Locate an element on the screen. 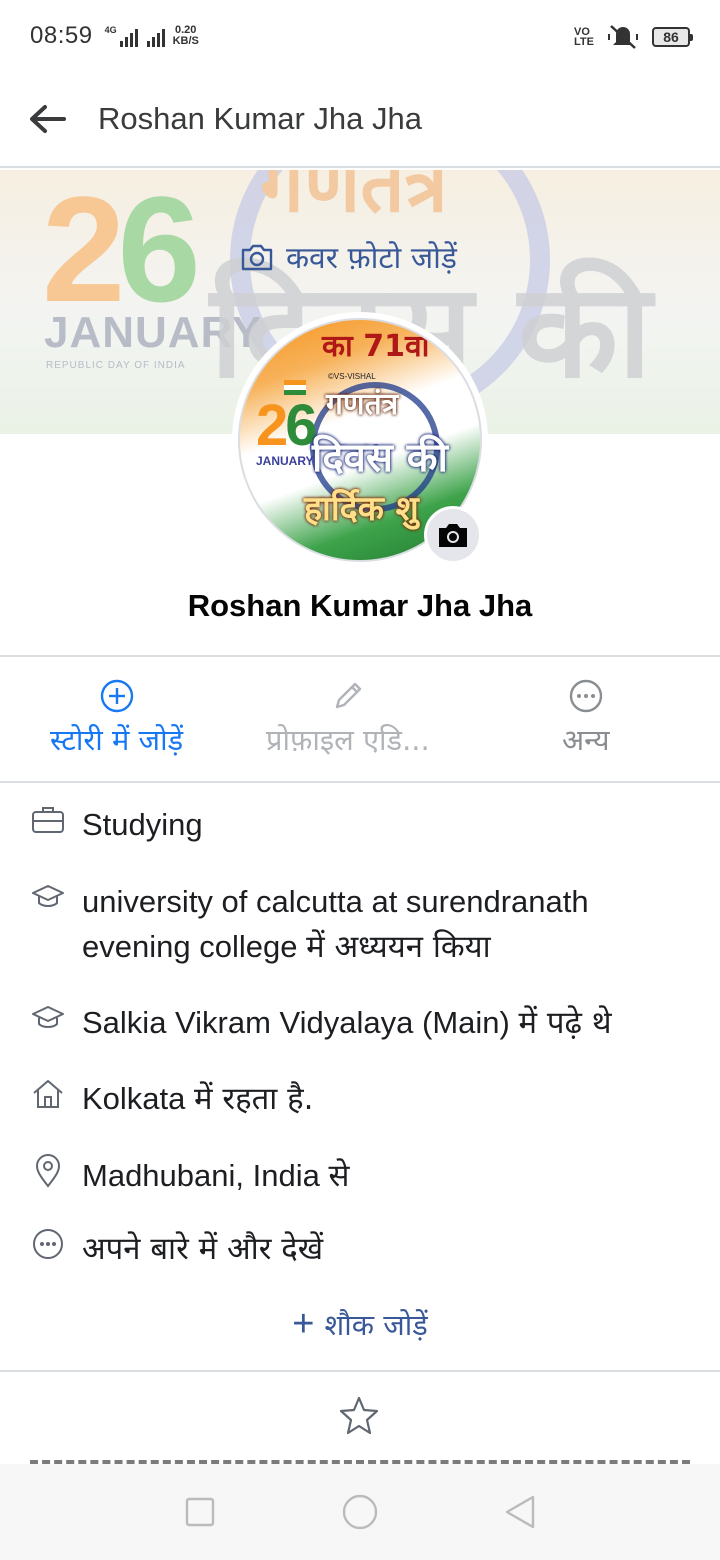  star-icon is located at coordinates (359, 1415).